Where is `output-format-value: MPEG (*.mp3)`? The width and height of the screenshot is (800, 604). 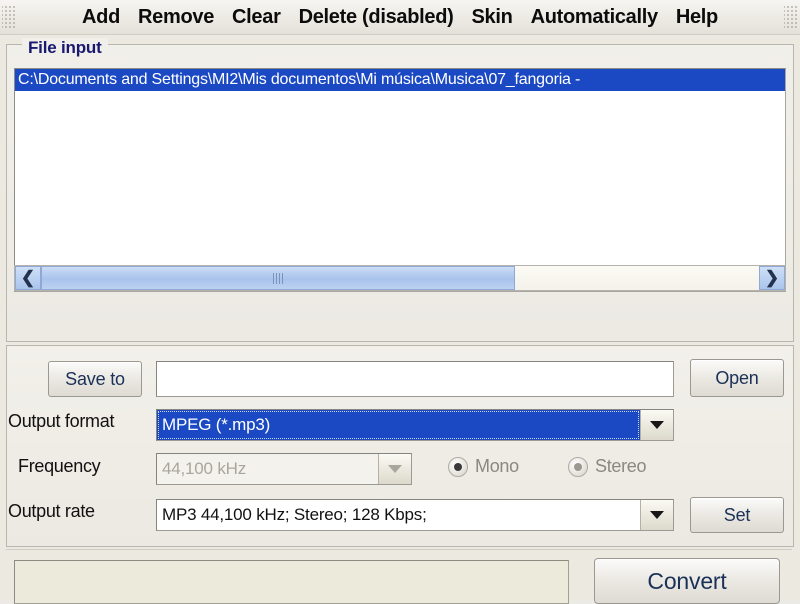
output-format-value: MPEG (*.mp3) is located at coordinates (398, 425).